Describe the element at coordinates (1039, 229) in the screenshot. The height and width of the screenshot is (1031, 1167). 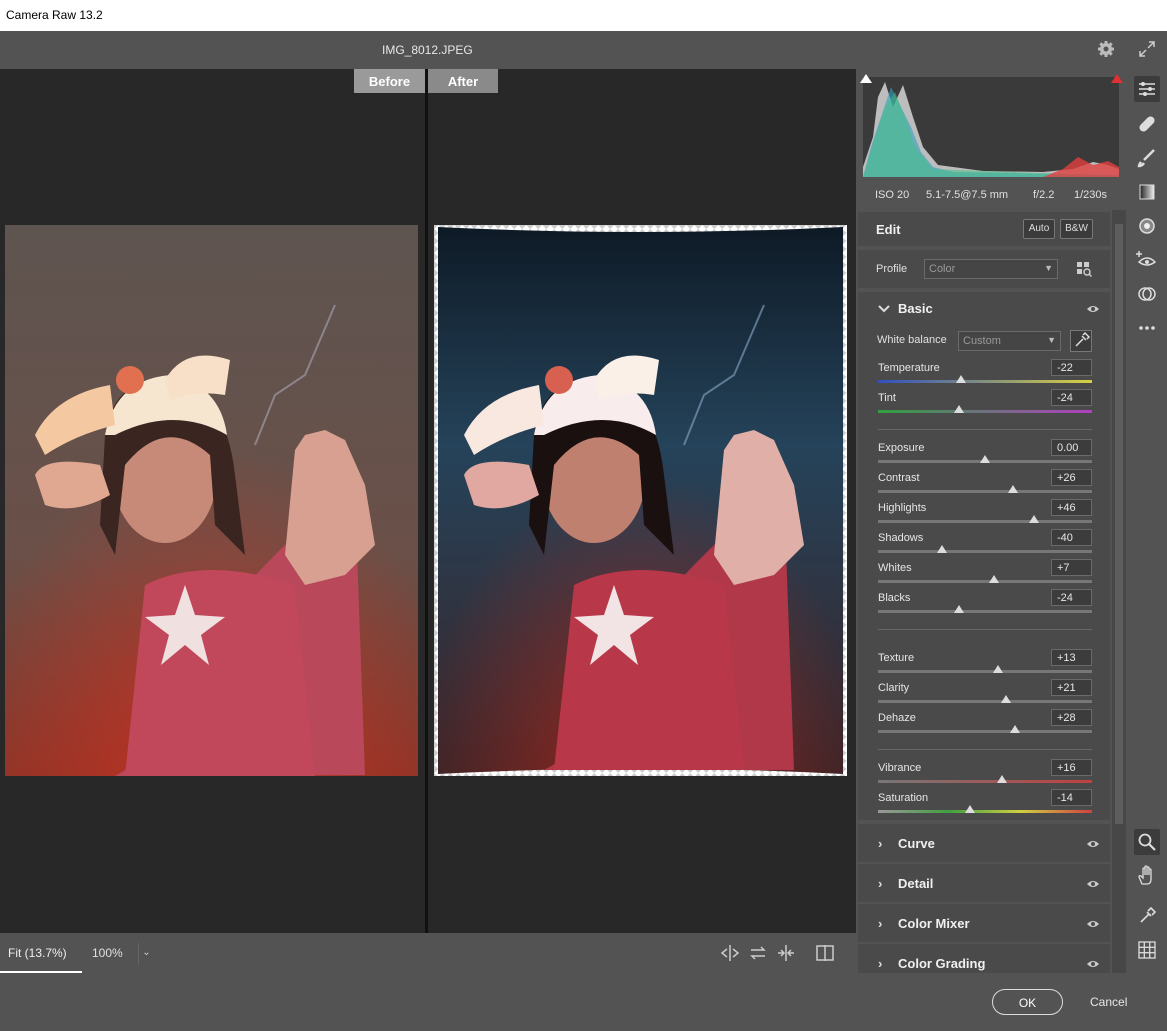
I see `auto-button: Auto` at that location.